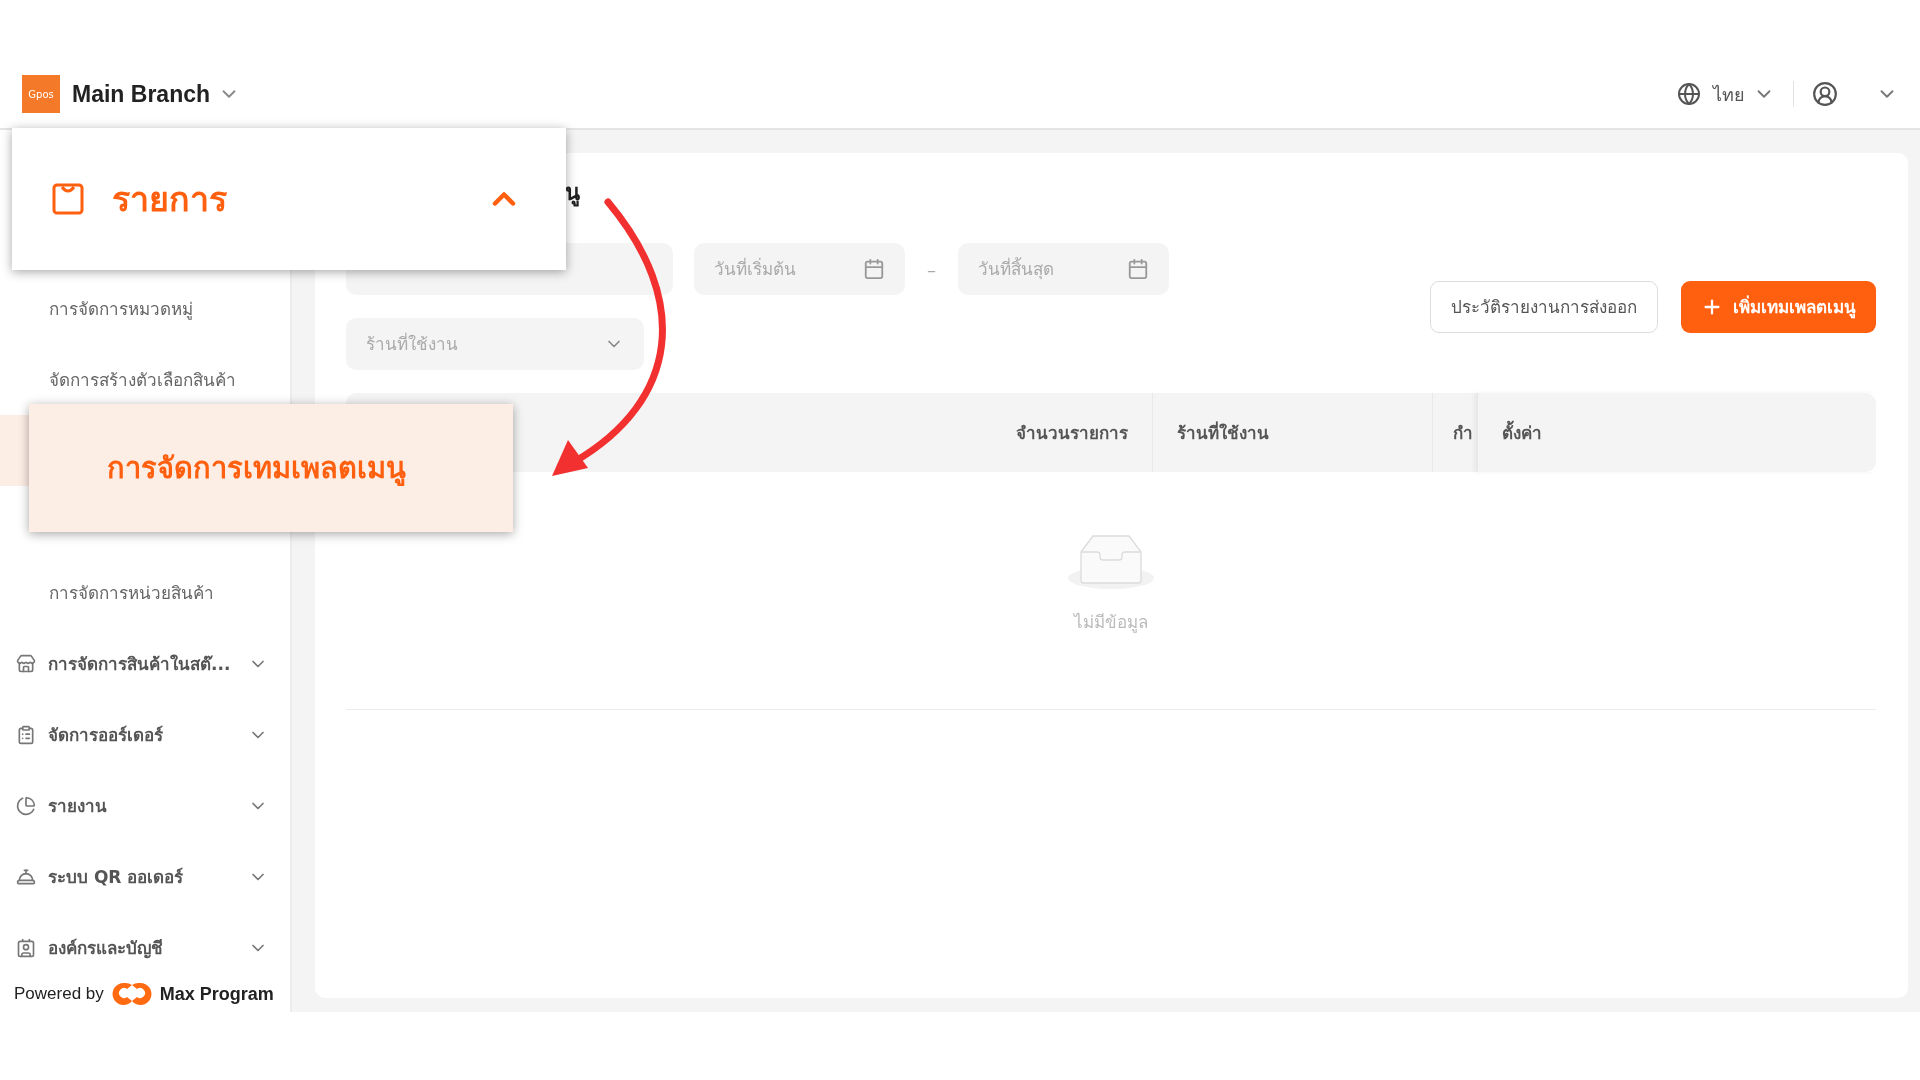  Describe the element at coordinates (1522, 432) in the screenshot. I see `column-header: ตั้งค่า` at that location.